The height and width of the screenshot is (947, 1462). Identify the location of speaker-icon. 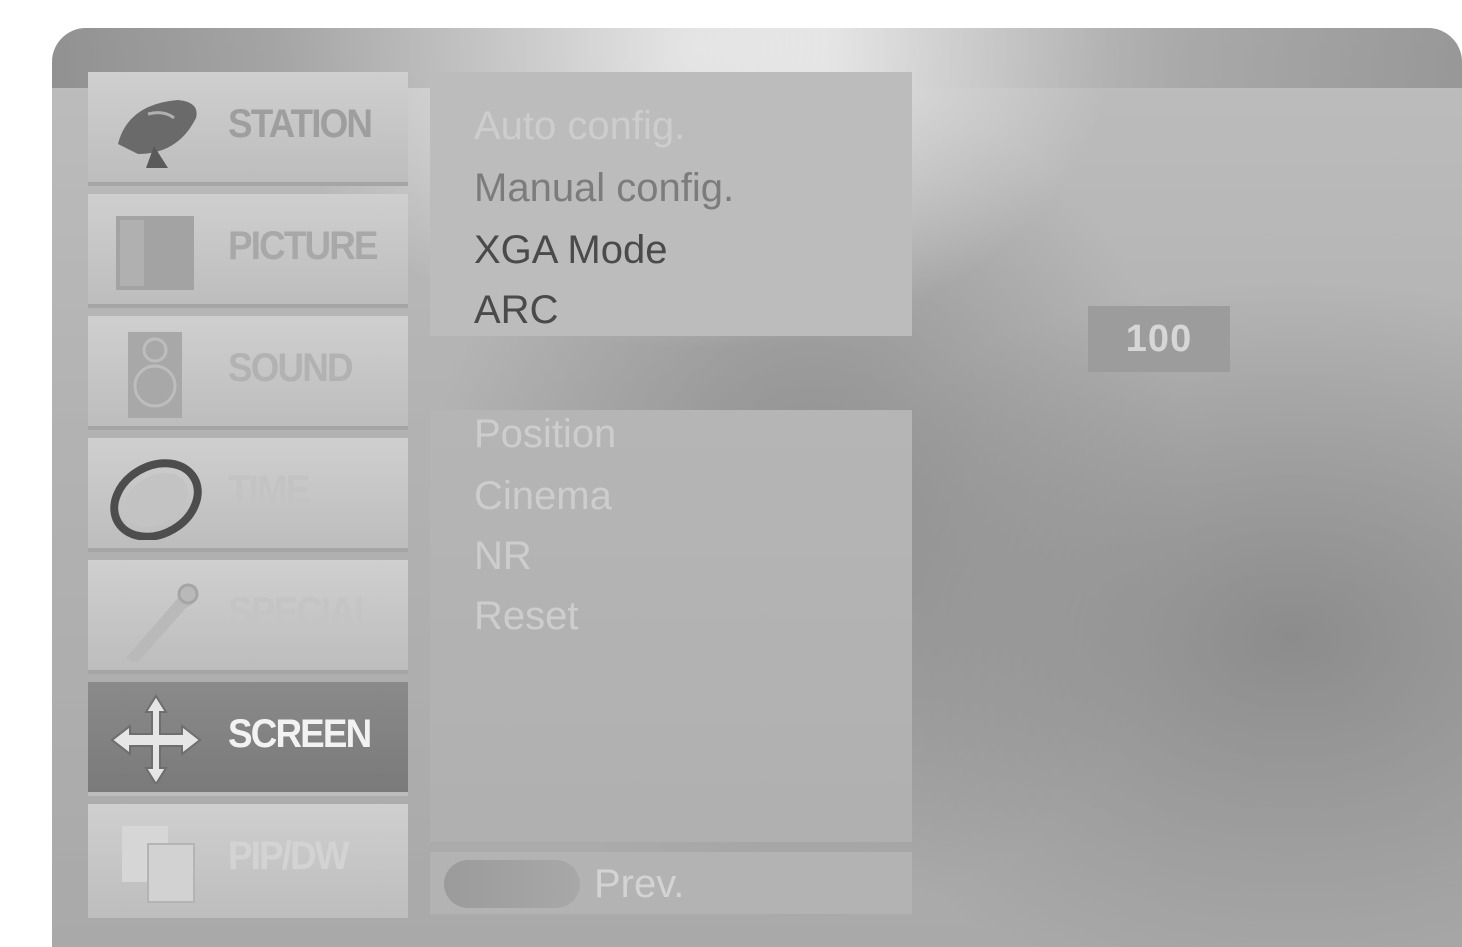
(155, 375).